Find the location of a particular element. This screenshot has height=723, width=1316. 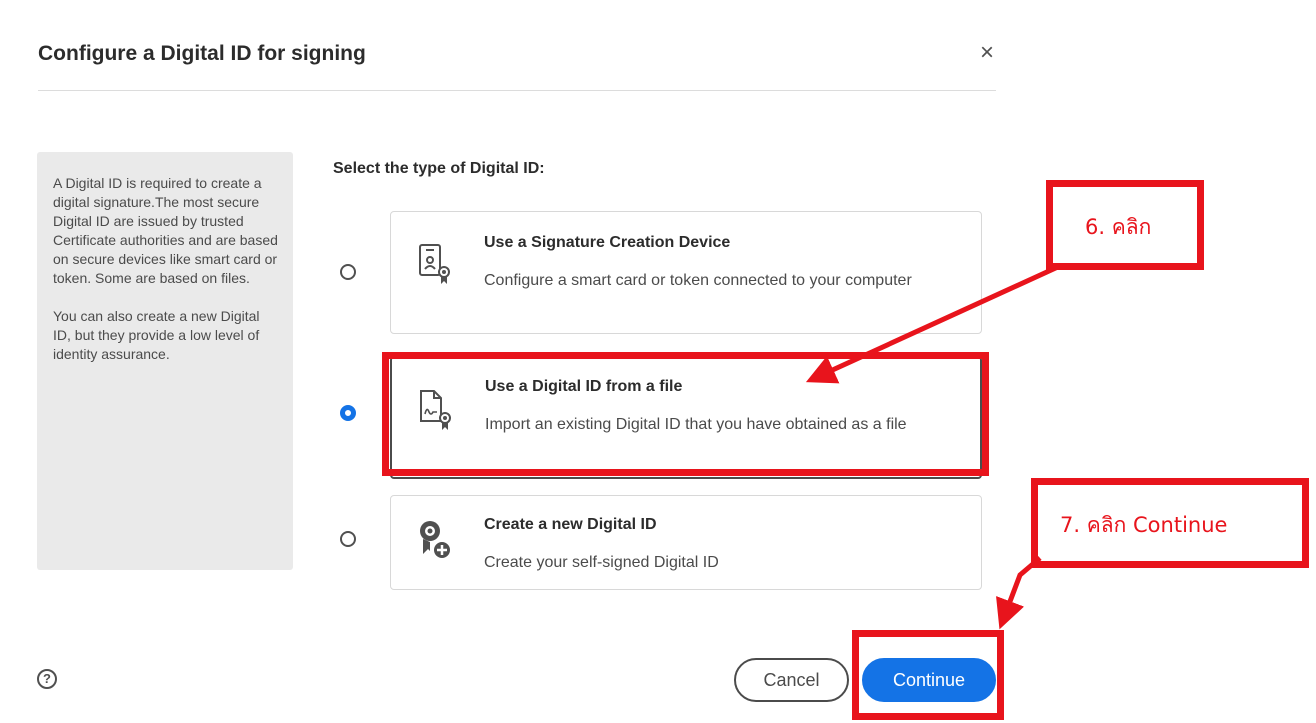

arrow-step7 is located at coordinates (1019, 593).